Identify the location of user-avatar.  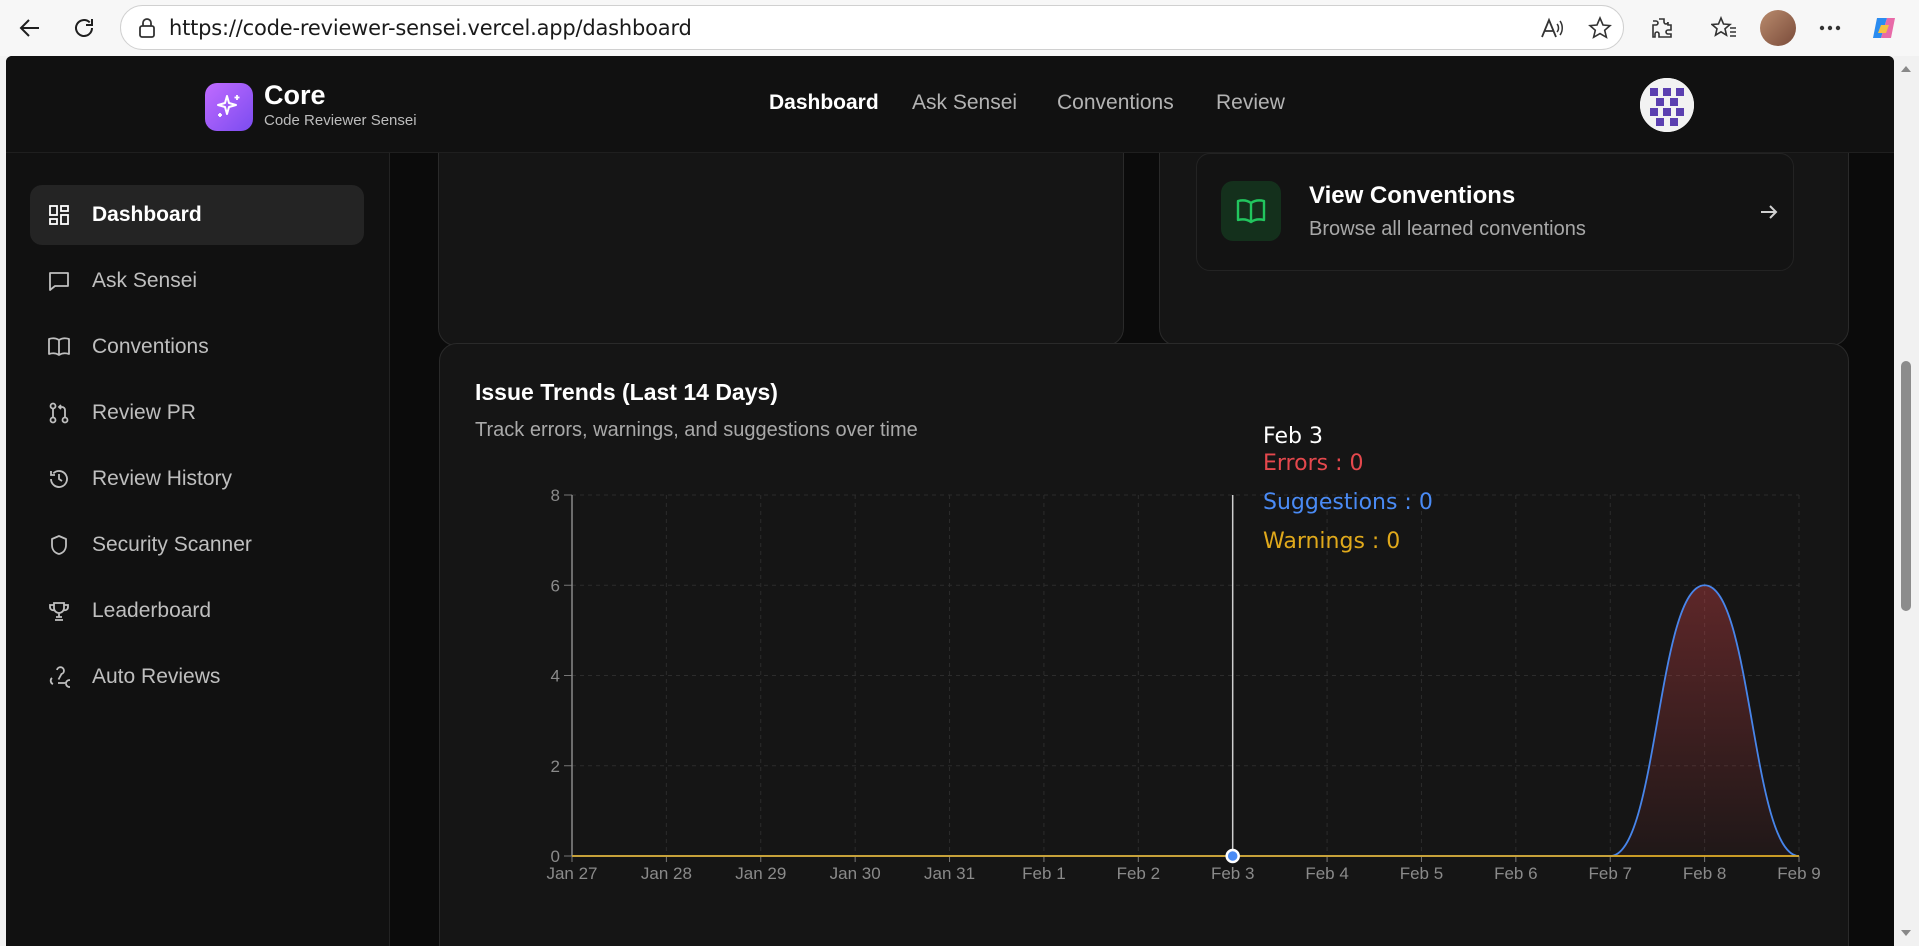
(1667, 105).